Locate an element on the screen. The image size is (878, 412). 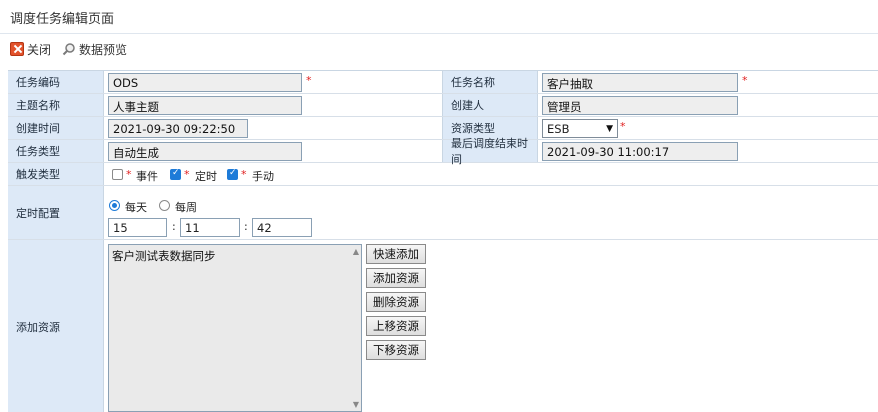
second-input: 42 is located at coordinates (282, 227).